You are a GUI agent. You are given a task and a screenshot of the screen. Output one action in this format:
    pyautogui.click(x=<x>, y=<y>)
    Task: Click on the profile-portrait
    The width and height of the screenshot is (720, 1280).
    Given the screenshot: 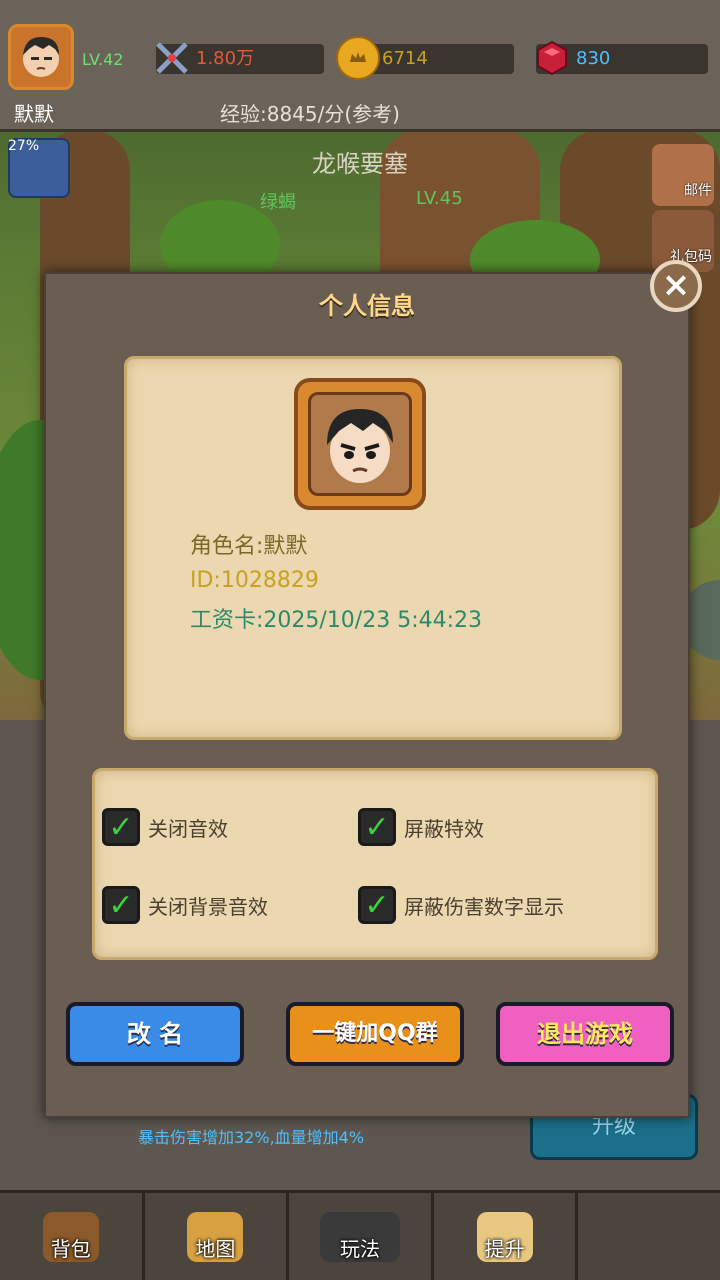 What is the action you would take?
    pyautogui.click(x=360, y=444)
    